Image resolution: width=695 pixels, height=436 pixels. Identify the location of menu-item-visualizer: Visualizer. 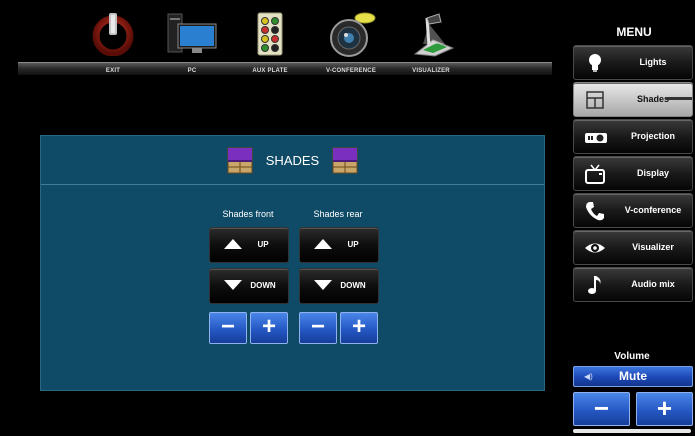
(633, 247).